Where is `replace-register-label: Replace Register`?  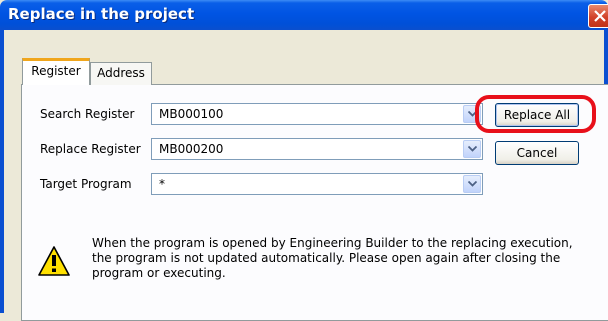
replace-register-label: Replace Register is located at coordinates (90, 149).